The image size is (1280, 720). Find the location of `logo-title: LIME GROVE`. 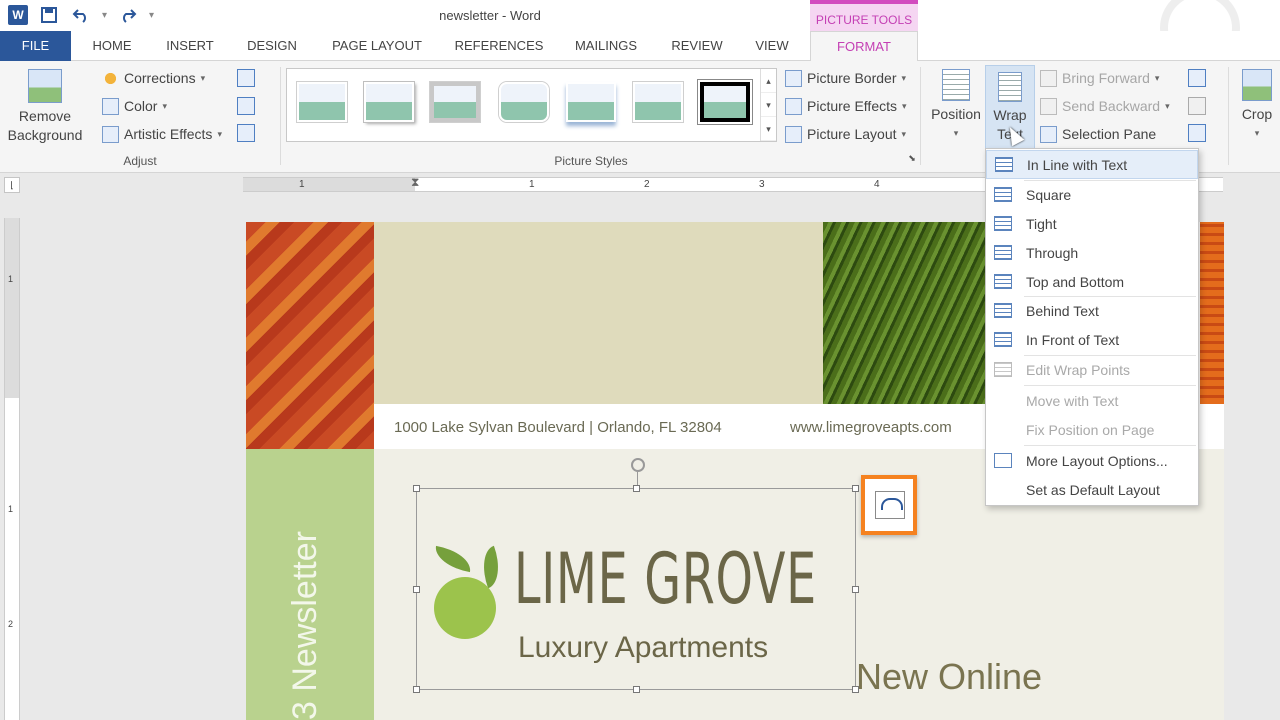

logo-title: LIME GROVE is located at coordinates (665, 579).